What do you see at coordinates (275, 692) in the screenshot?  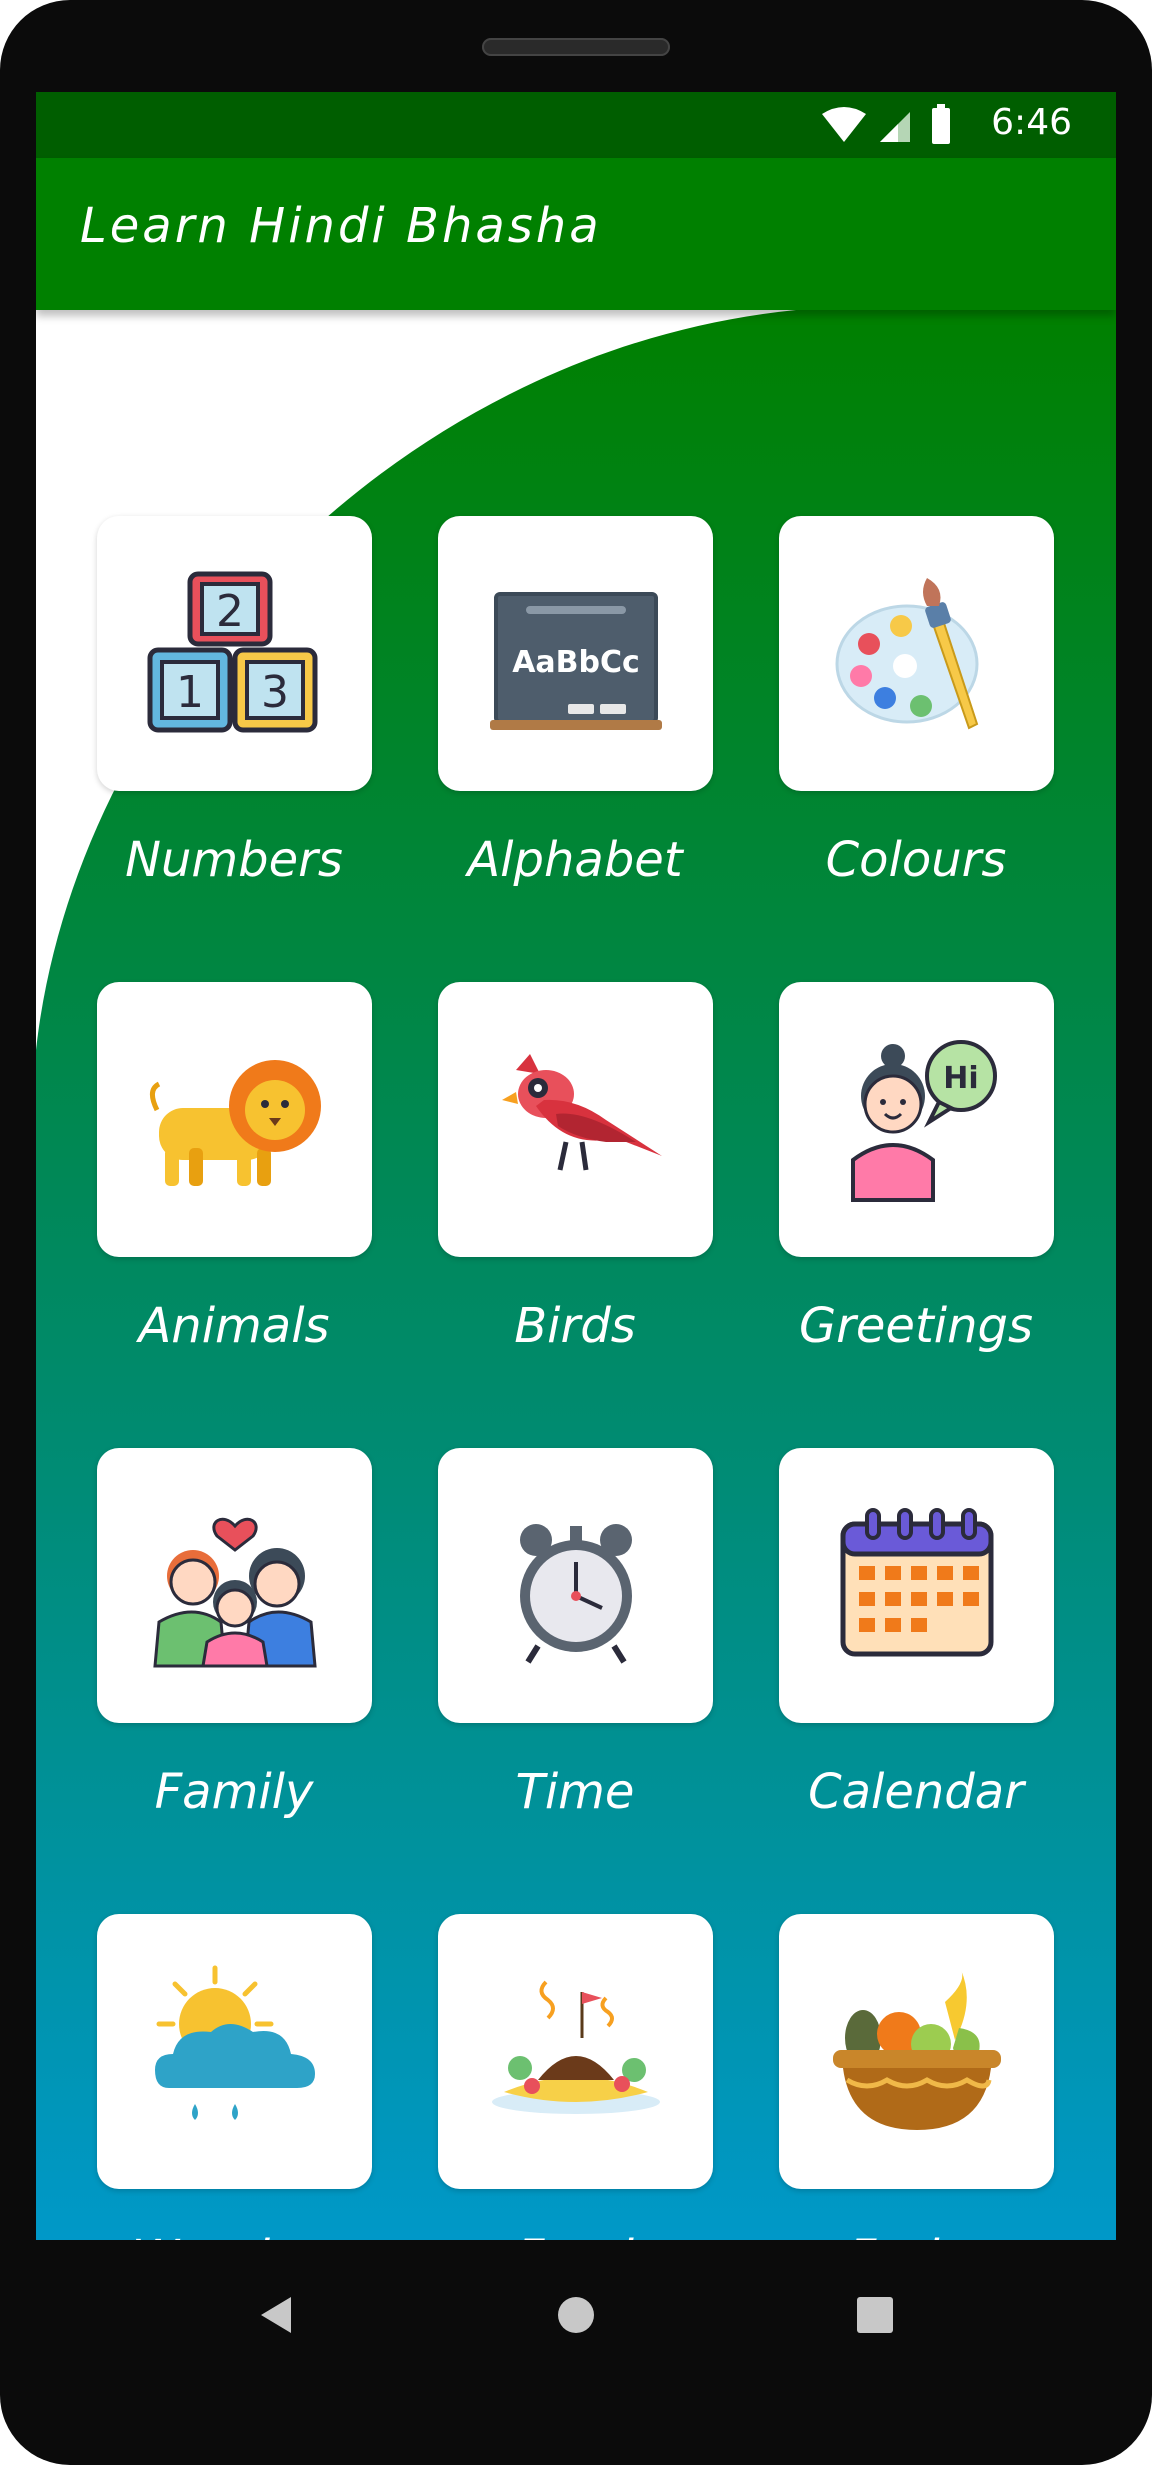 I see `svg-text: 3` at bounding box center [275, 692].